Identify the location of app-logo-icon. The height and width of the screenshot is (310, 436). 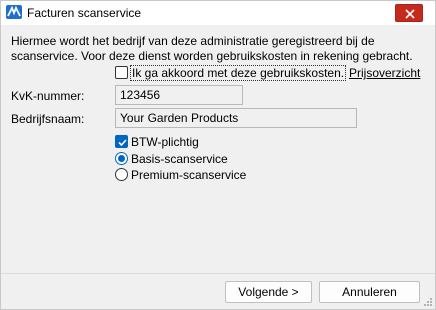
(14, 12).